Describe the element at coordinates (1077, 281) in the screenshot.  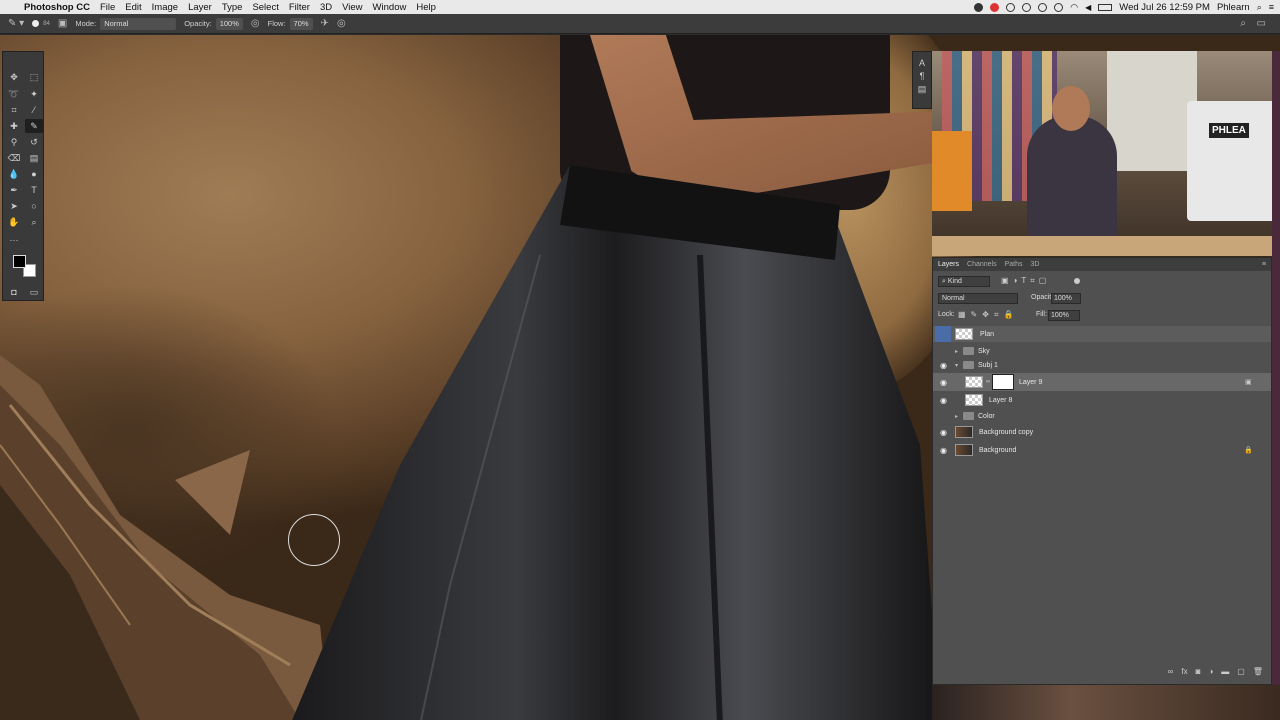
I see `filter-toggle-icon` at that location.